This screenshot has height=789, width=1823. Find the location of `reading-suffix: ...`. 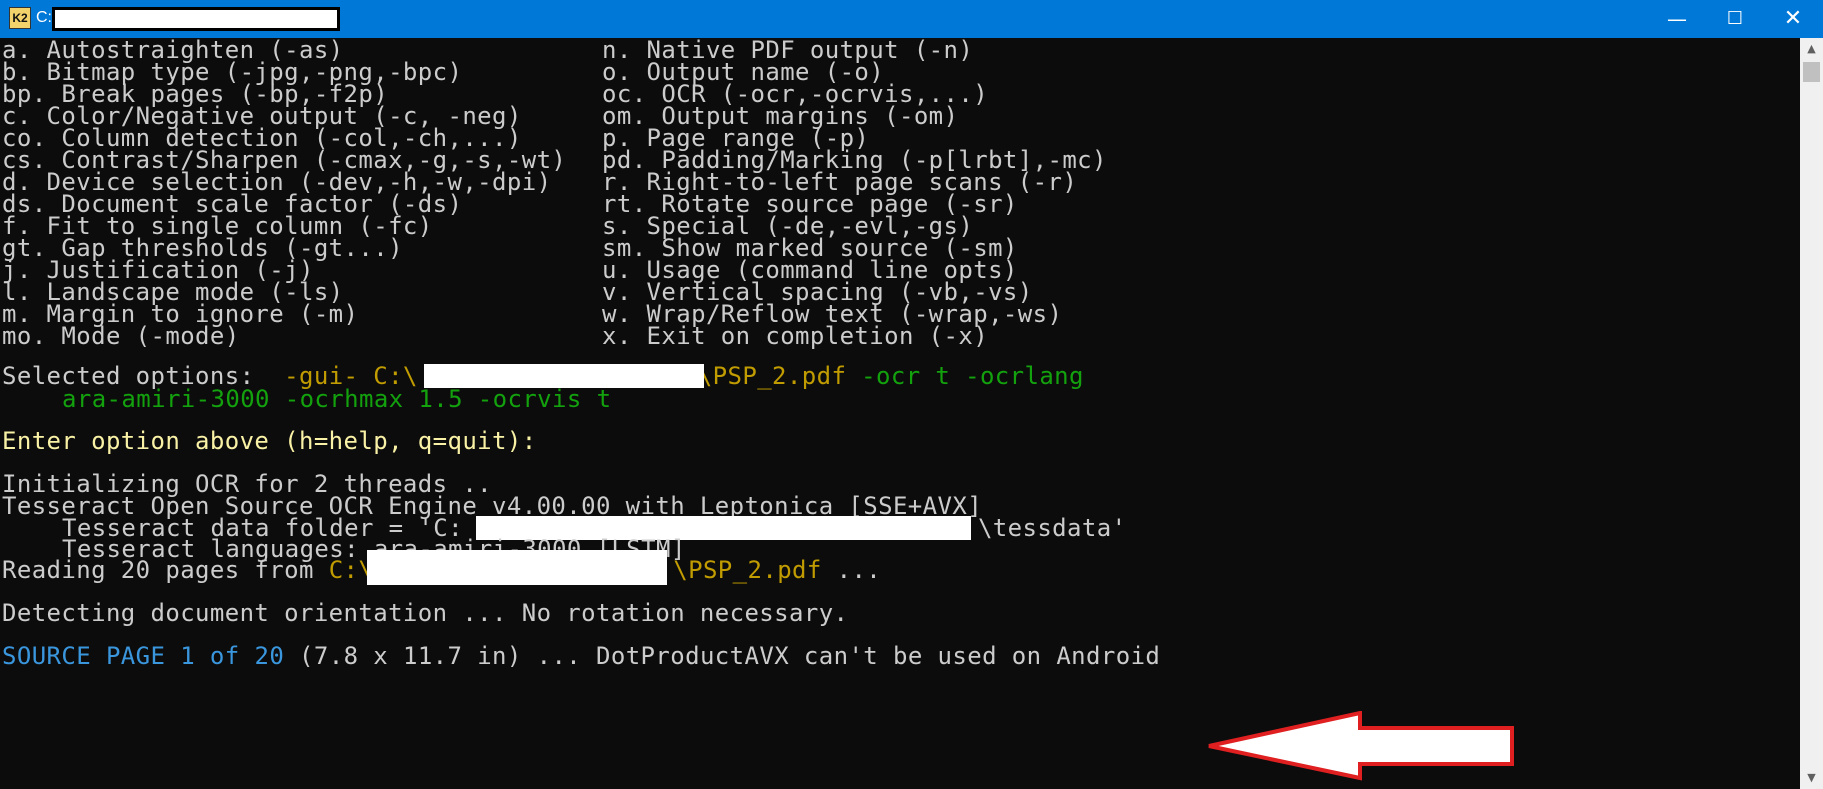

reading-suffix: ... is located at coordinates (851, 570).